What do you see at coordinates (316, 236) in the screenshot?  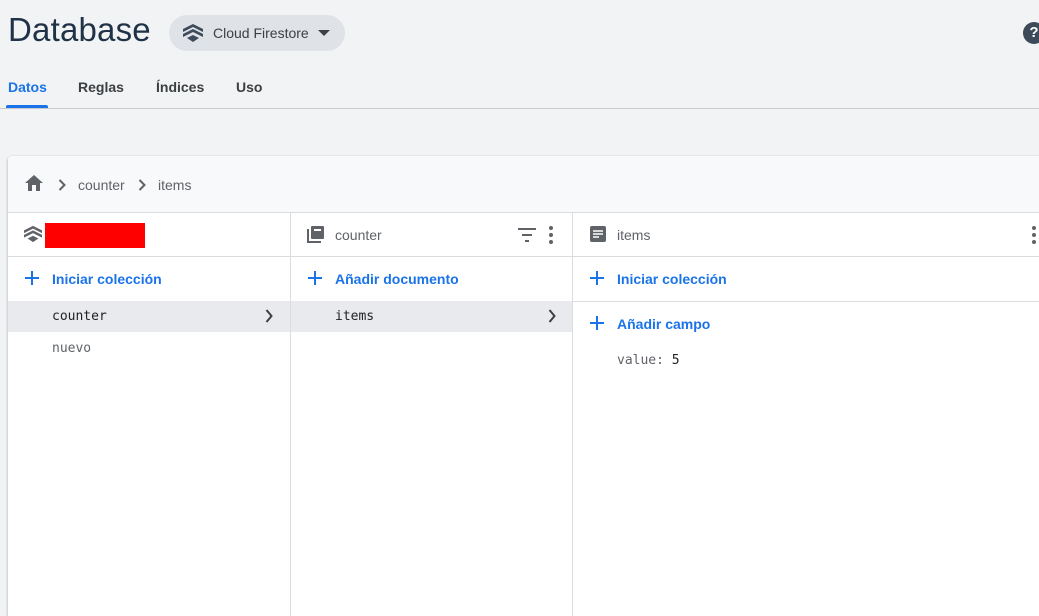 I see `collection-icon` at bounding box center [316, 236].